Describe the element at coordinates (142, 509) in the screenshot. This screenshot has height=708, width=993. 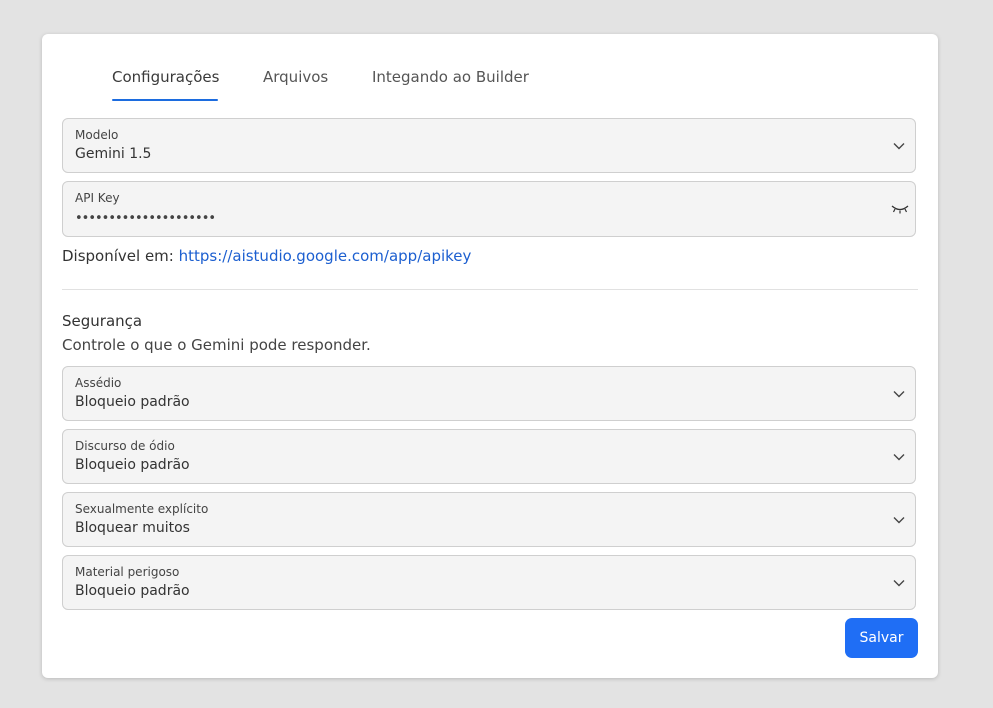
I see `filter-label: Sexualmente explícito` at that location.